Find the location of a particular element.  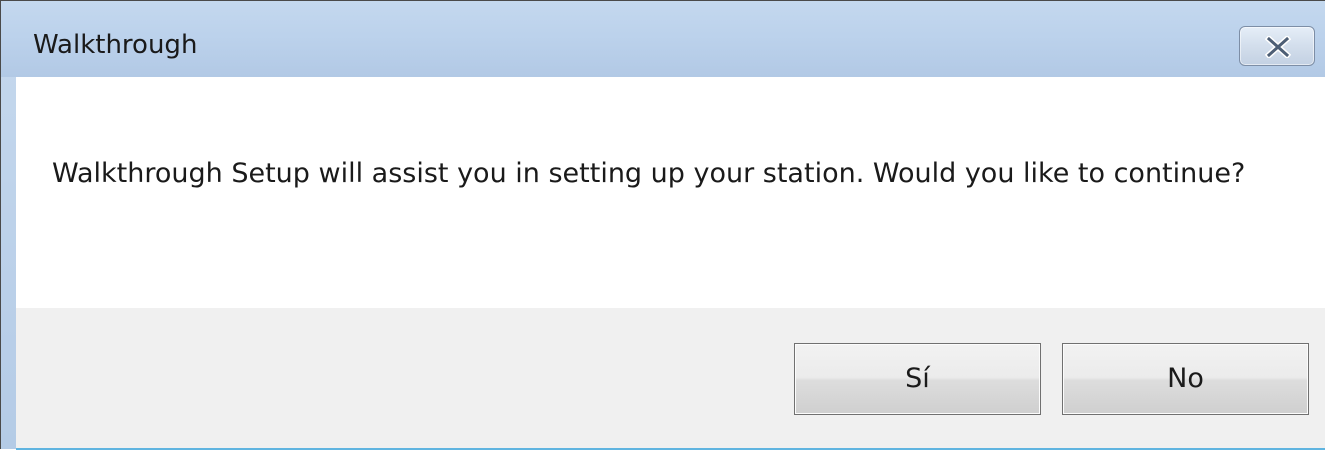

yes-button: Sí is located at coordinates (917, 379).